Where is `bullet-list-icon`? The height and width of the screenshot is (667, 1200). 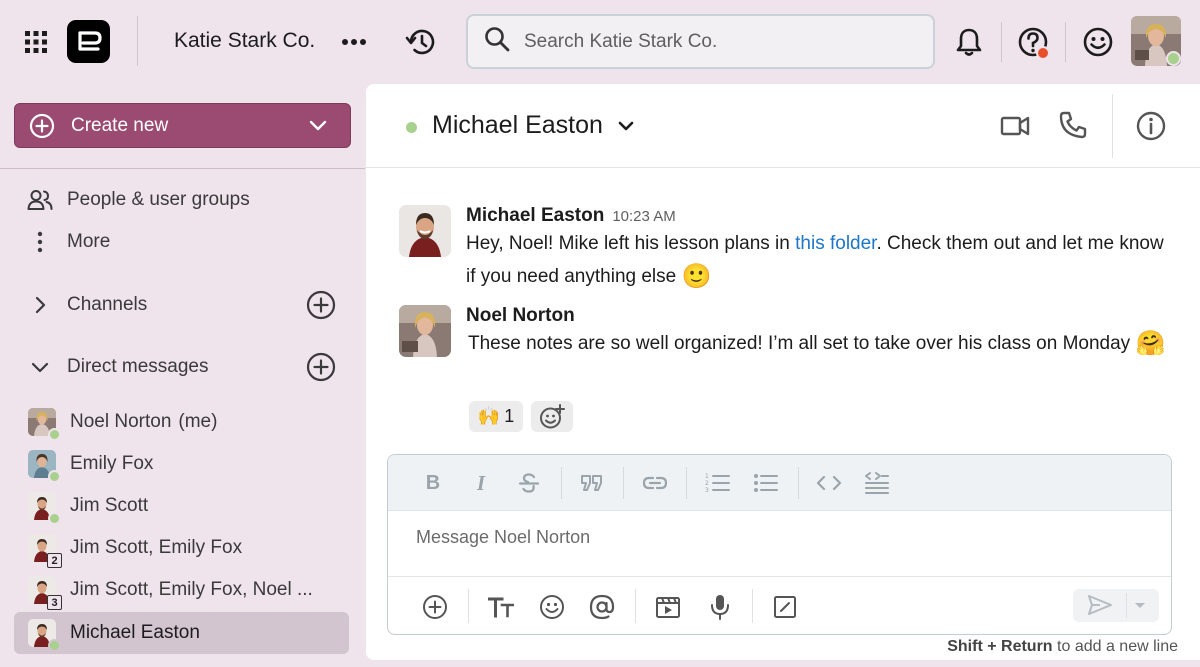 bullet-list-icon is located at coordinates (766, 483).